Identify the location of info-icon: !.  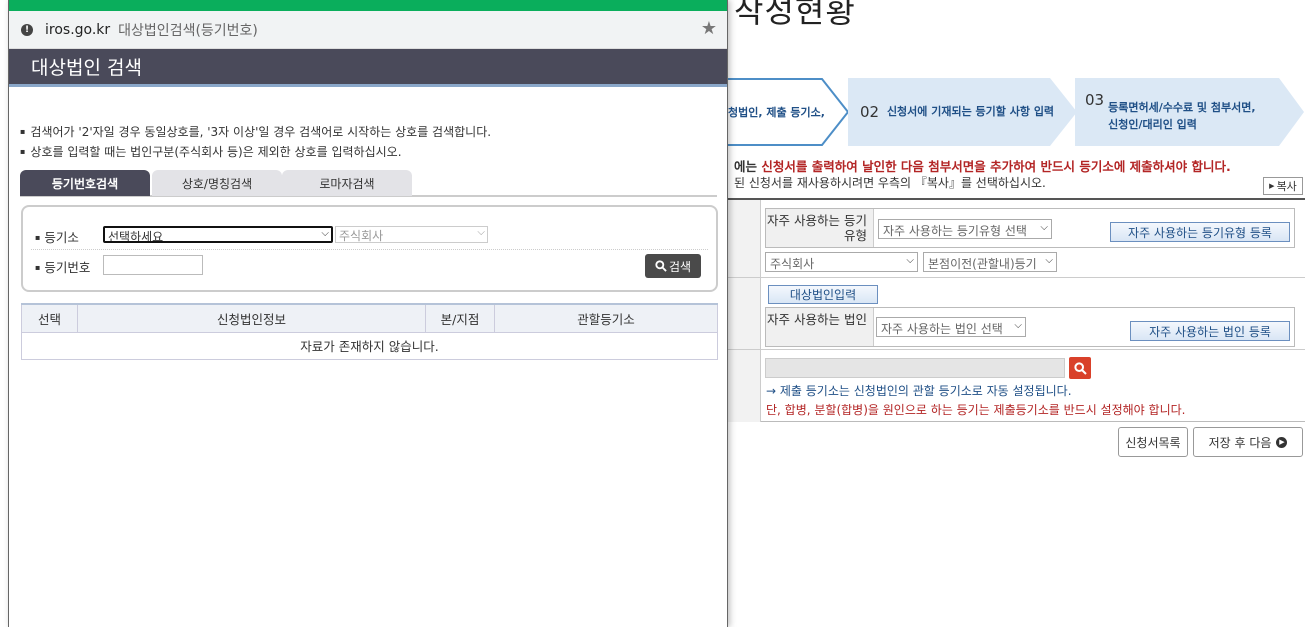
(27, 29).